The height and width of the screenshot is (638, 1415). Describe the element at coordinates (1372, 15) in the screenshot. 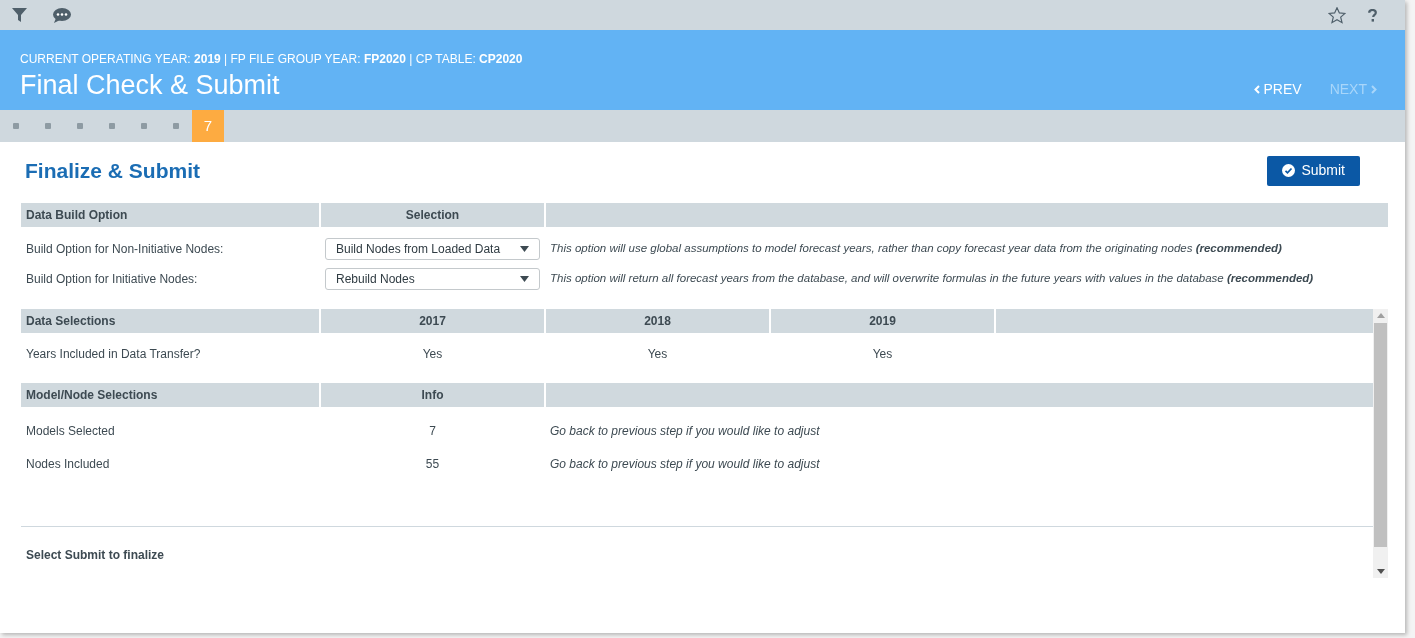

I see `help-icon` at that location.